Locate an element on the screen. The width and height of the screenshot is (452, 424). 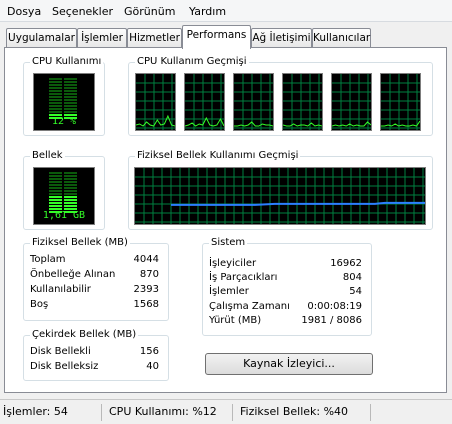
menu-help: Yardım is located at coordinates (207, 11).